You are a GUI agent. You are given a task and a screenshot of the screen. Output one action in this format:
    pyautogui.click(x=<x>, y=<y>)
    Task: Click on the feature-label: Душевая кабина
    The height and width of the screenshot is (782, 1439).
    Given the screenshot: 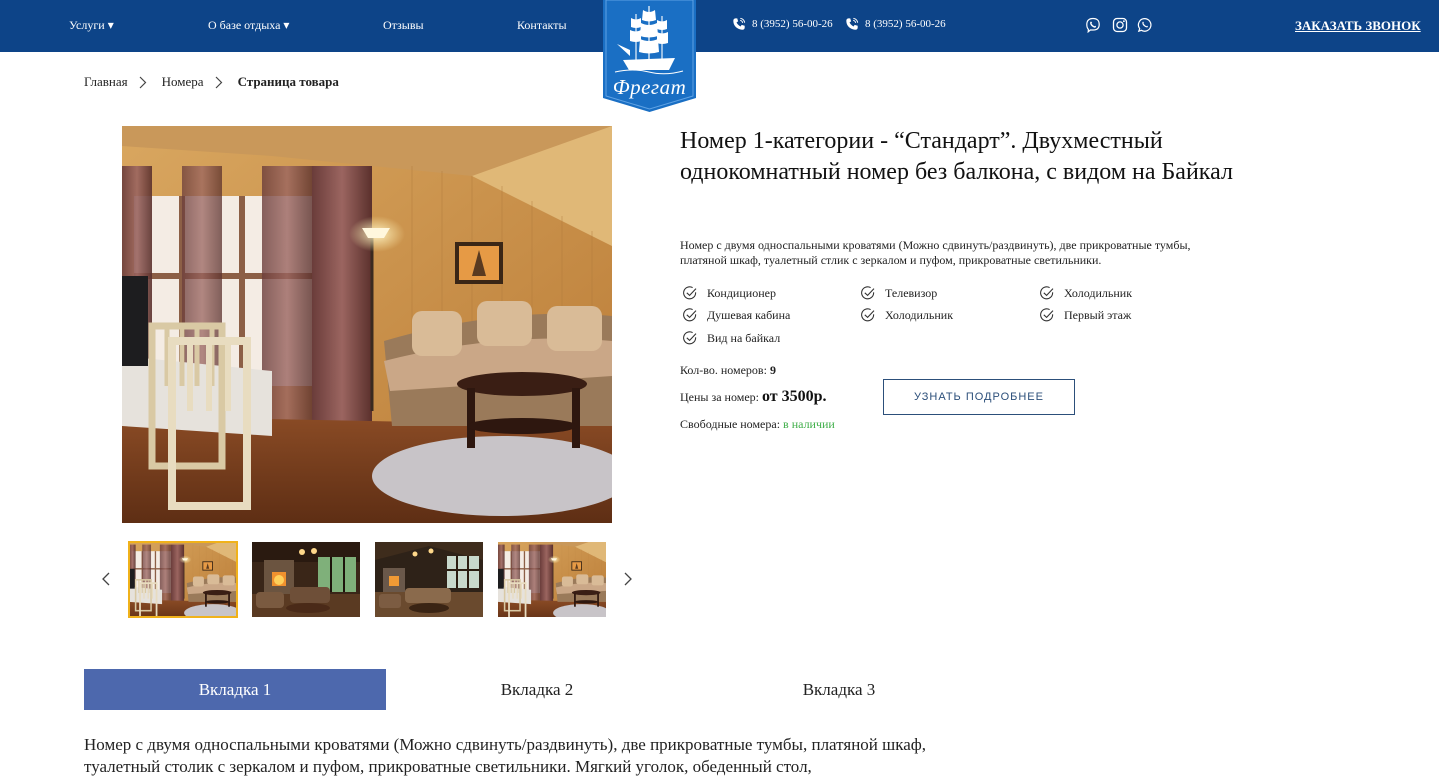 What is the action you would take?
    pyautogui.click(x=749, y=314)
    